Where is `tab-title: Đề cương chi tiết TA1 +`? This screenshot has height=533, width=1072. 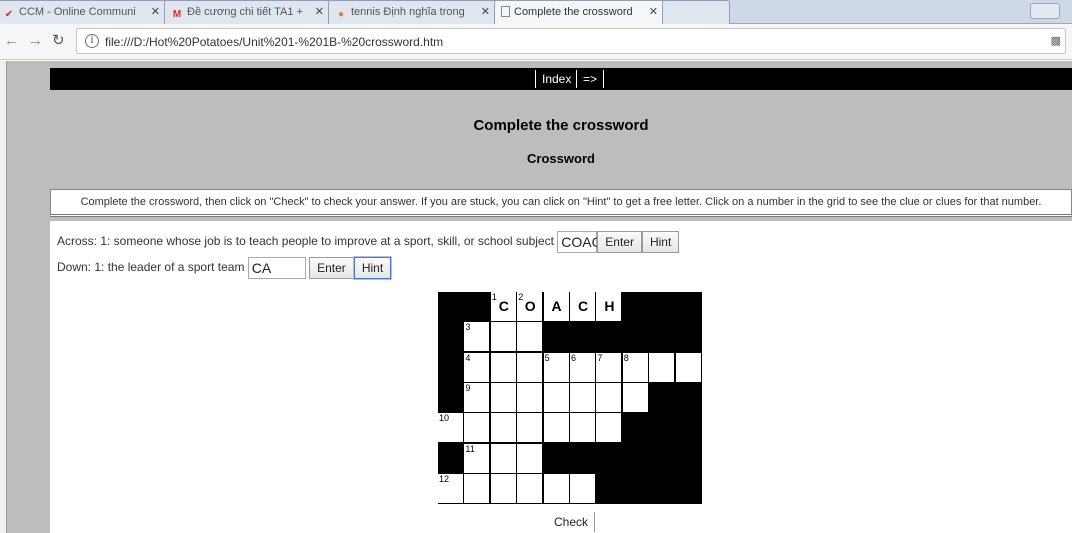 tab-title: Đề cương chi tiết TA1 + is located at coordinates (245, 12).